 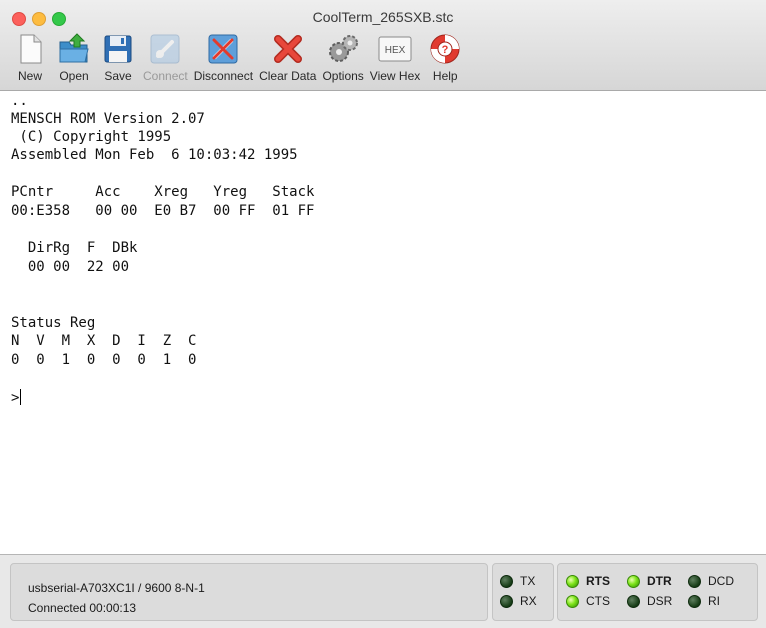 What do you see at coordinates (163, 192) in the screenshot?
I see `terminal-line: PCntr Acc Xreg Yreg Stack` at bounding box center [163, 192].